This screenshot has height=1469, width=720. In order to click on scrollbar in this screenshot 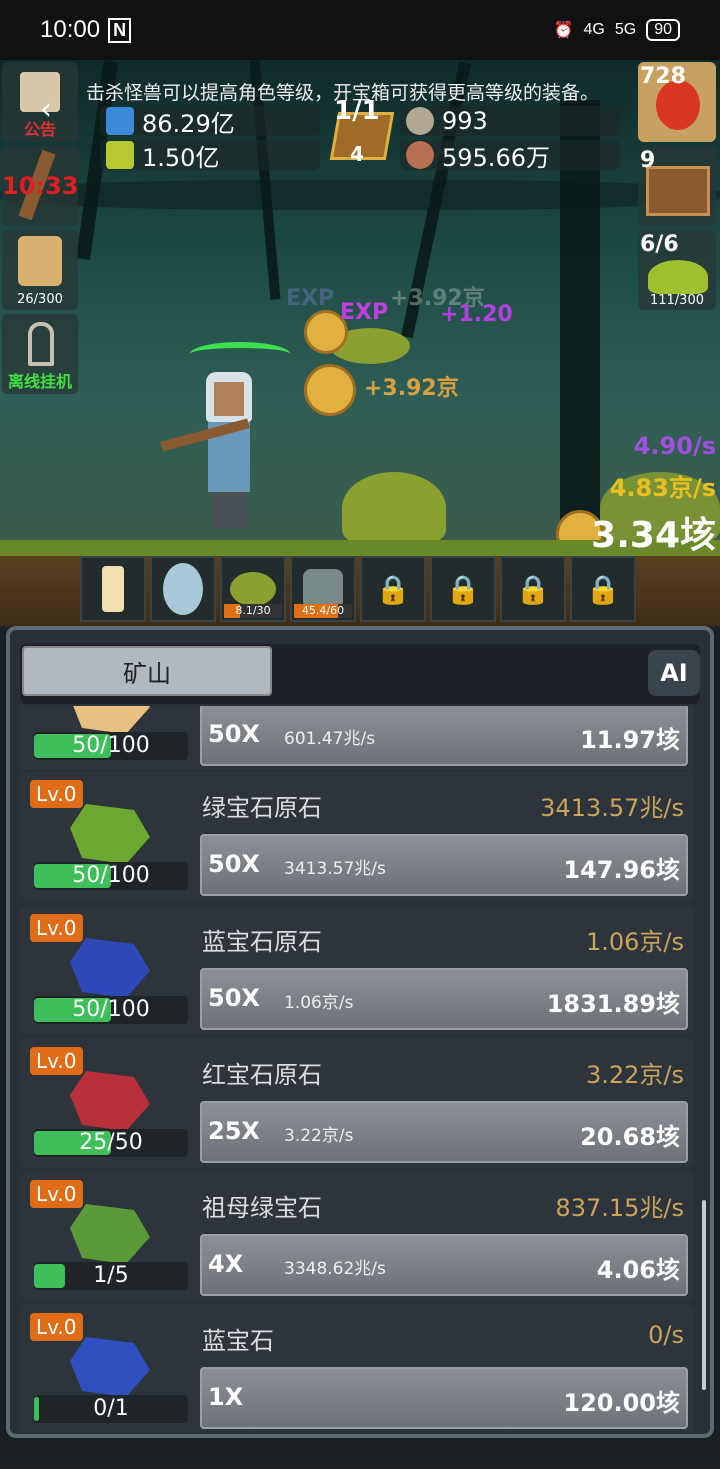, I will do `click(704, 1295)`.